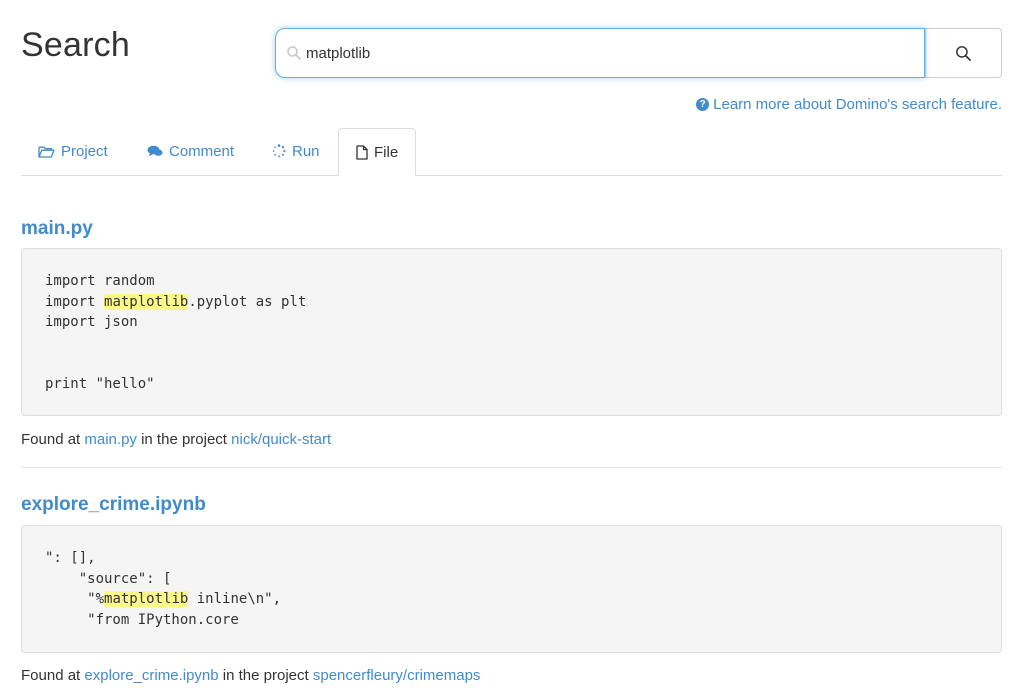 The image size is (1024, 697). What do you see at coordinates (84, 151) in the screenshot?
I see `tab-project-label: Project` at bounding box center [84, 151].